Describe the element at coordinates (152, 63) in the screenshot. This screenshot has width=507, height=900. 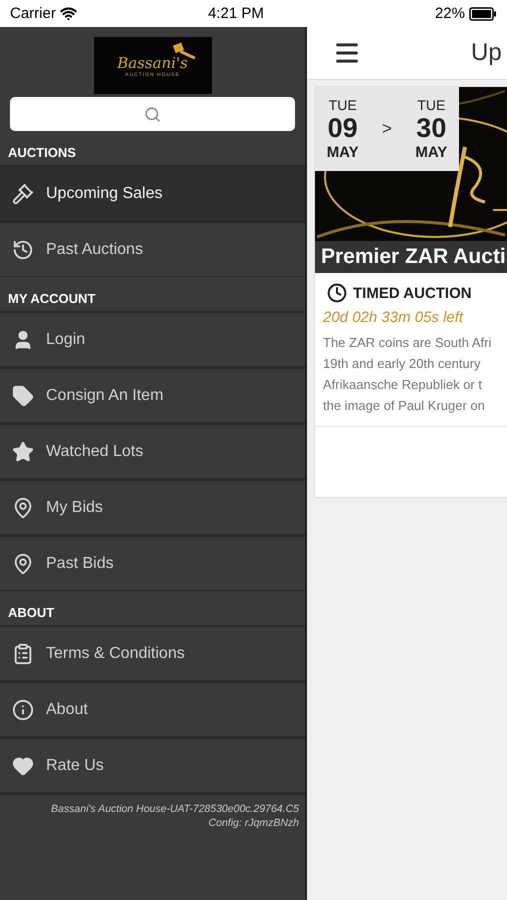
I see `logo-script: Bassani's` at that location.